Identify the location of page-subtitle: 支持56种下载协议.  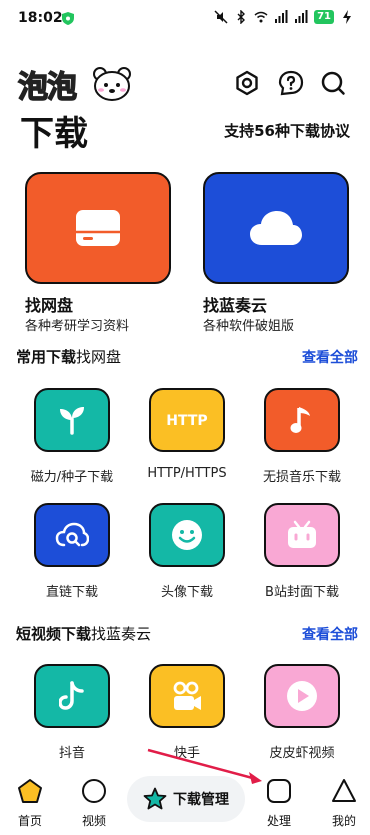
(287, 131).